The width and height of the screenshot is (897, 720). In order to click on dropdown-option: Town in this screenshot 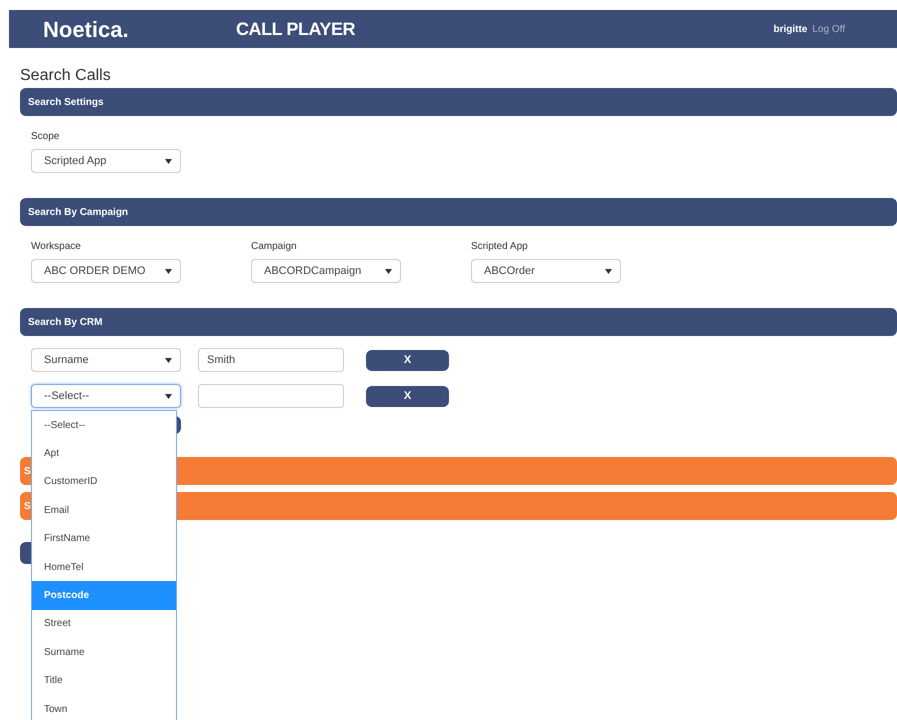, I will do `click(104, 707)`.